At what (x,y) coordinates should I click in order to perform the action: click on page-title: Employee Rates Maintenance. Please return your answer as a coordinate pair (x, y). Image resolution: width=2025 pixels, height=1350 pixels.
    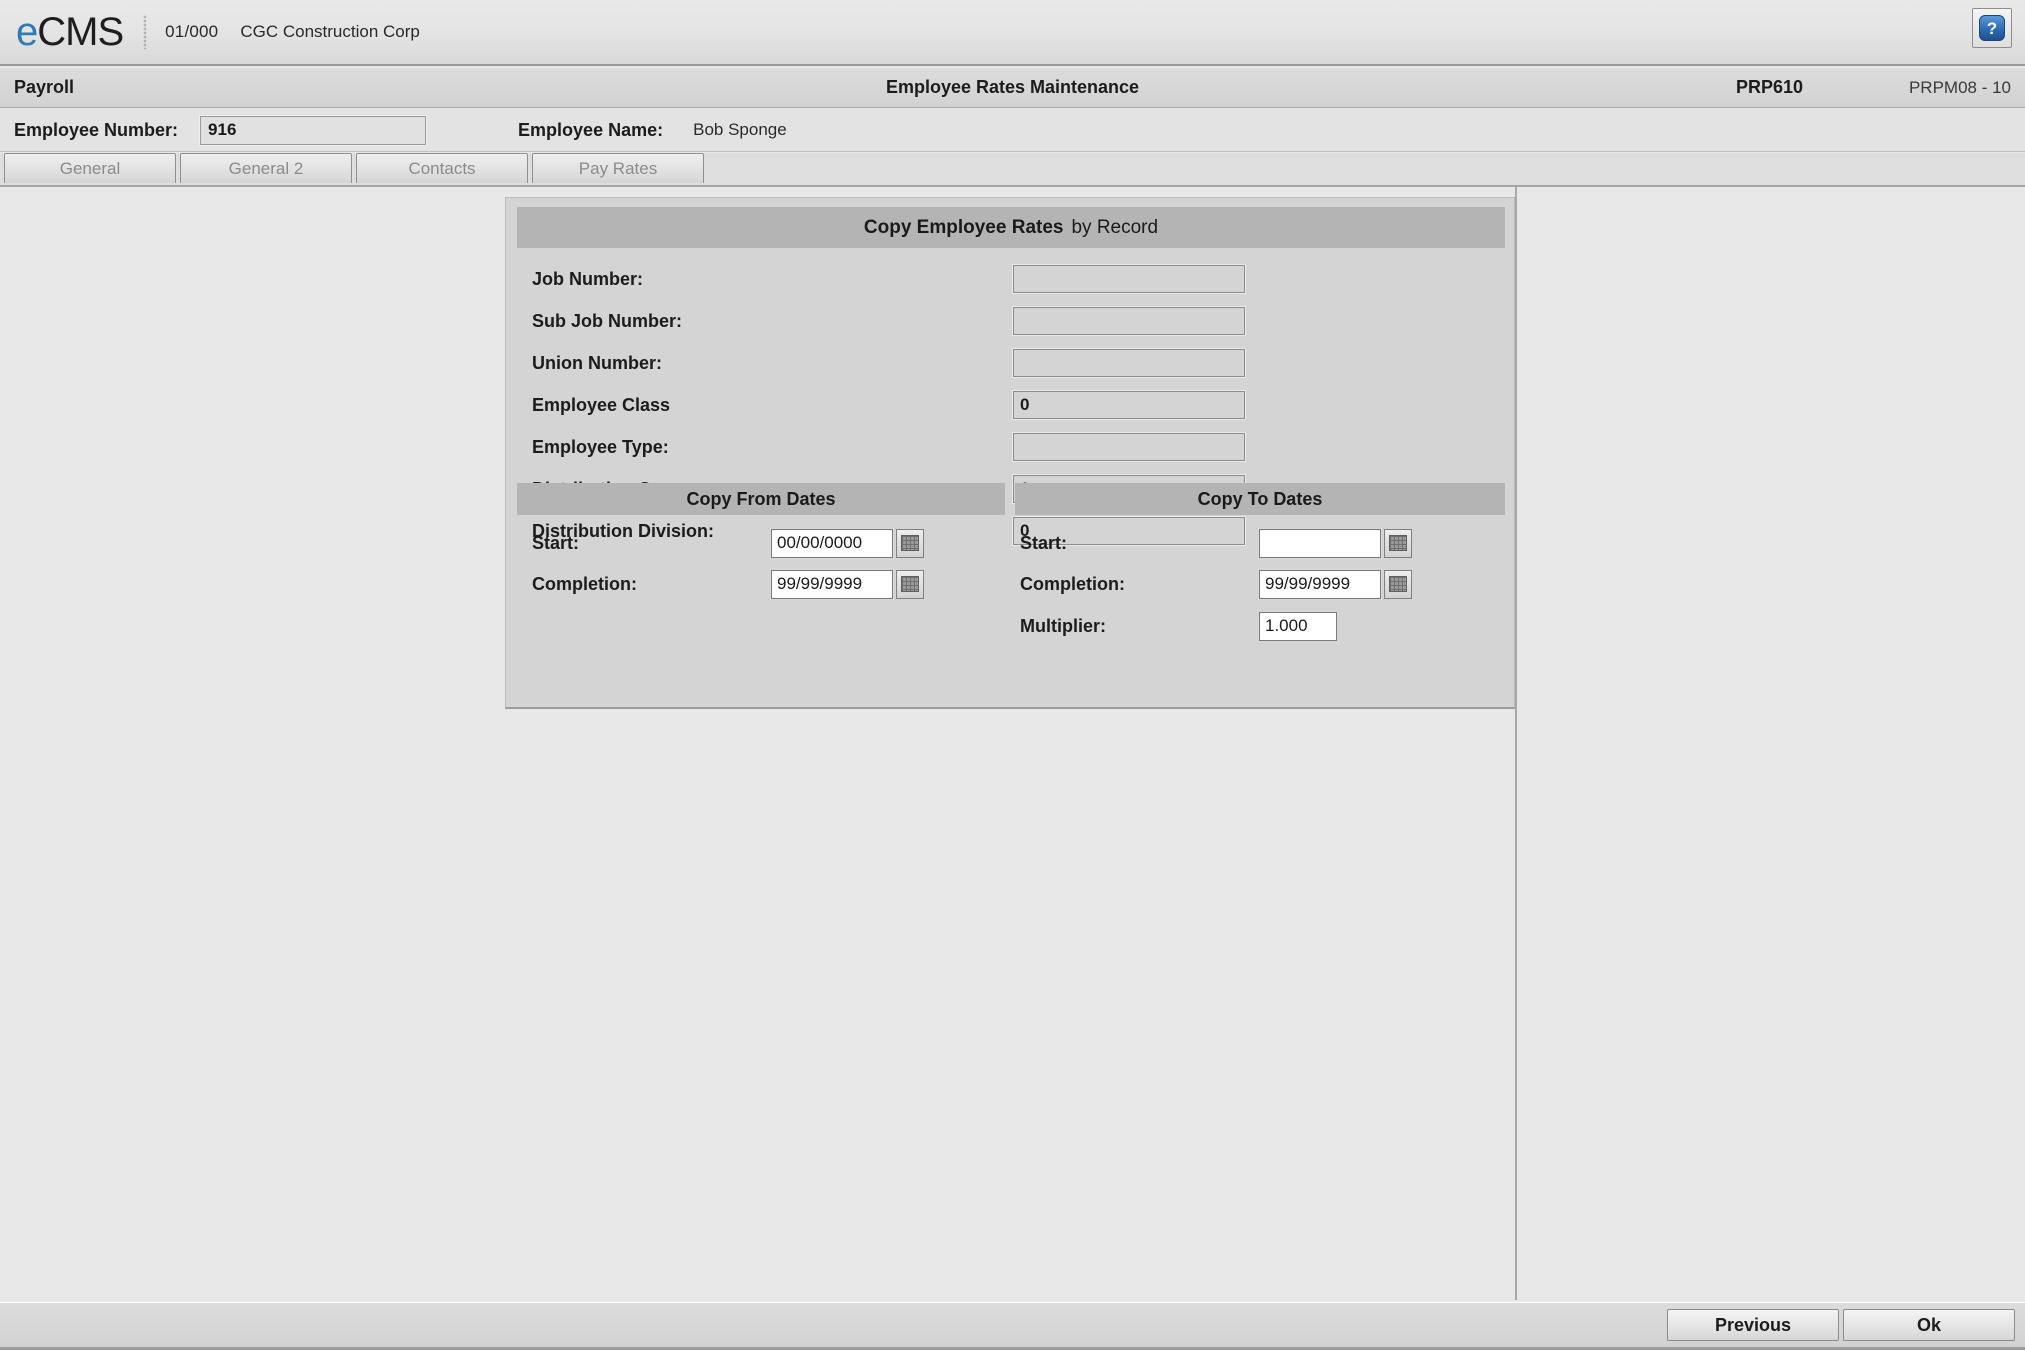
    Looking at the image, I should click on (1012, 87).